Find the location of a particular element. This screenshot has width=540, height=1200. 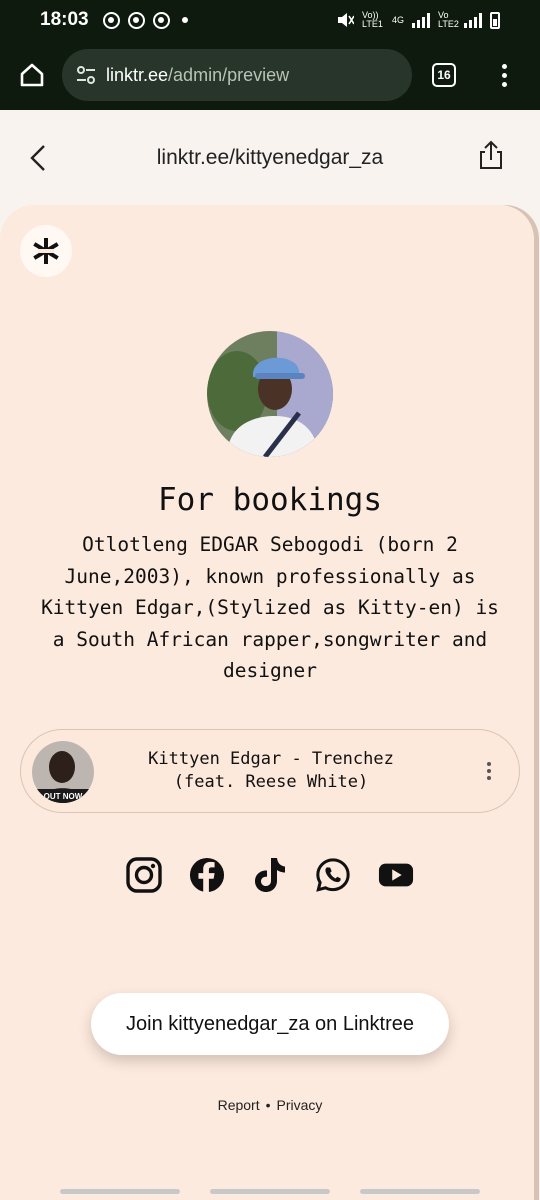

nav-hint-home is located at coordinates (270, 1191).